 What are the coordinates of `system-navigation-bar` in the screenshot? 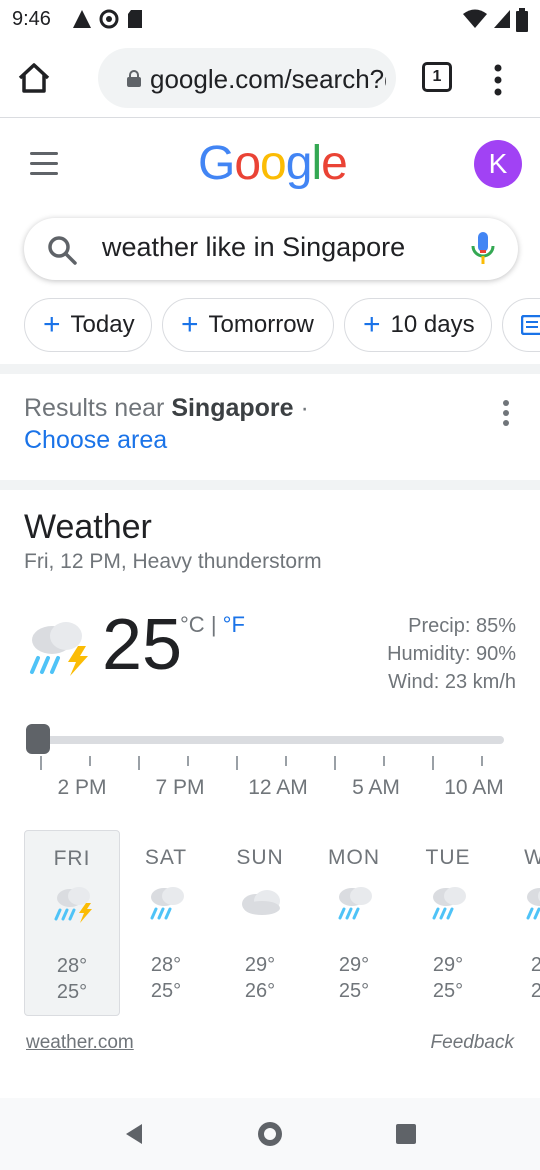 It's located at (270, 1134).